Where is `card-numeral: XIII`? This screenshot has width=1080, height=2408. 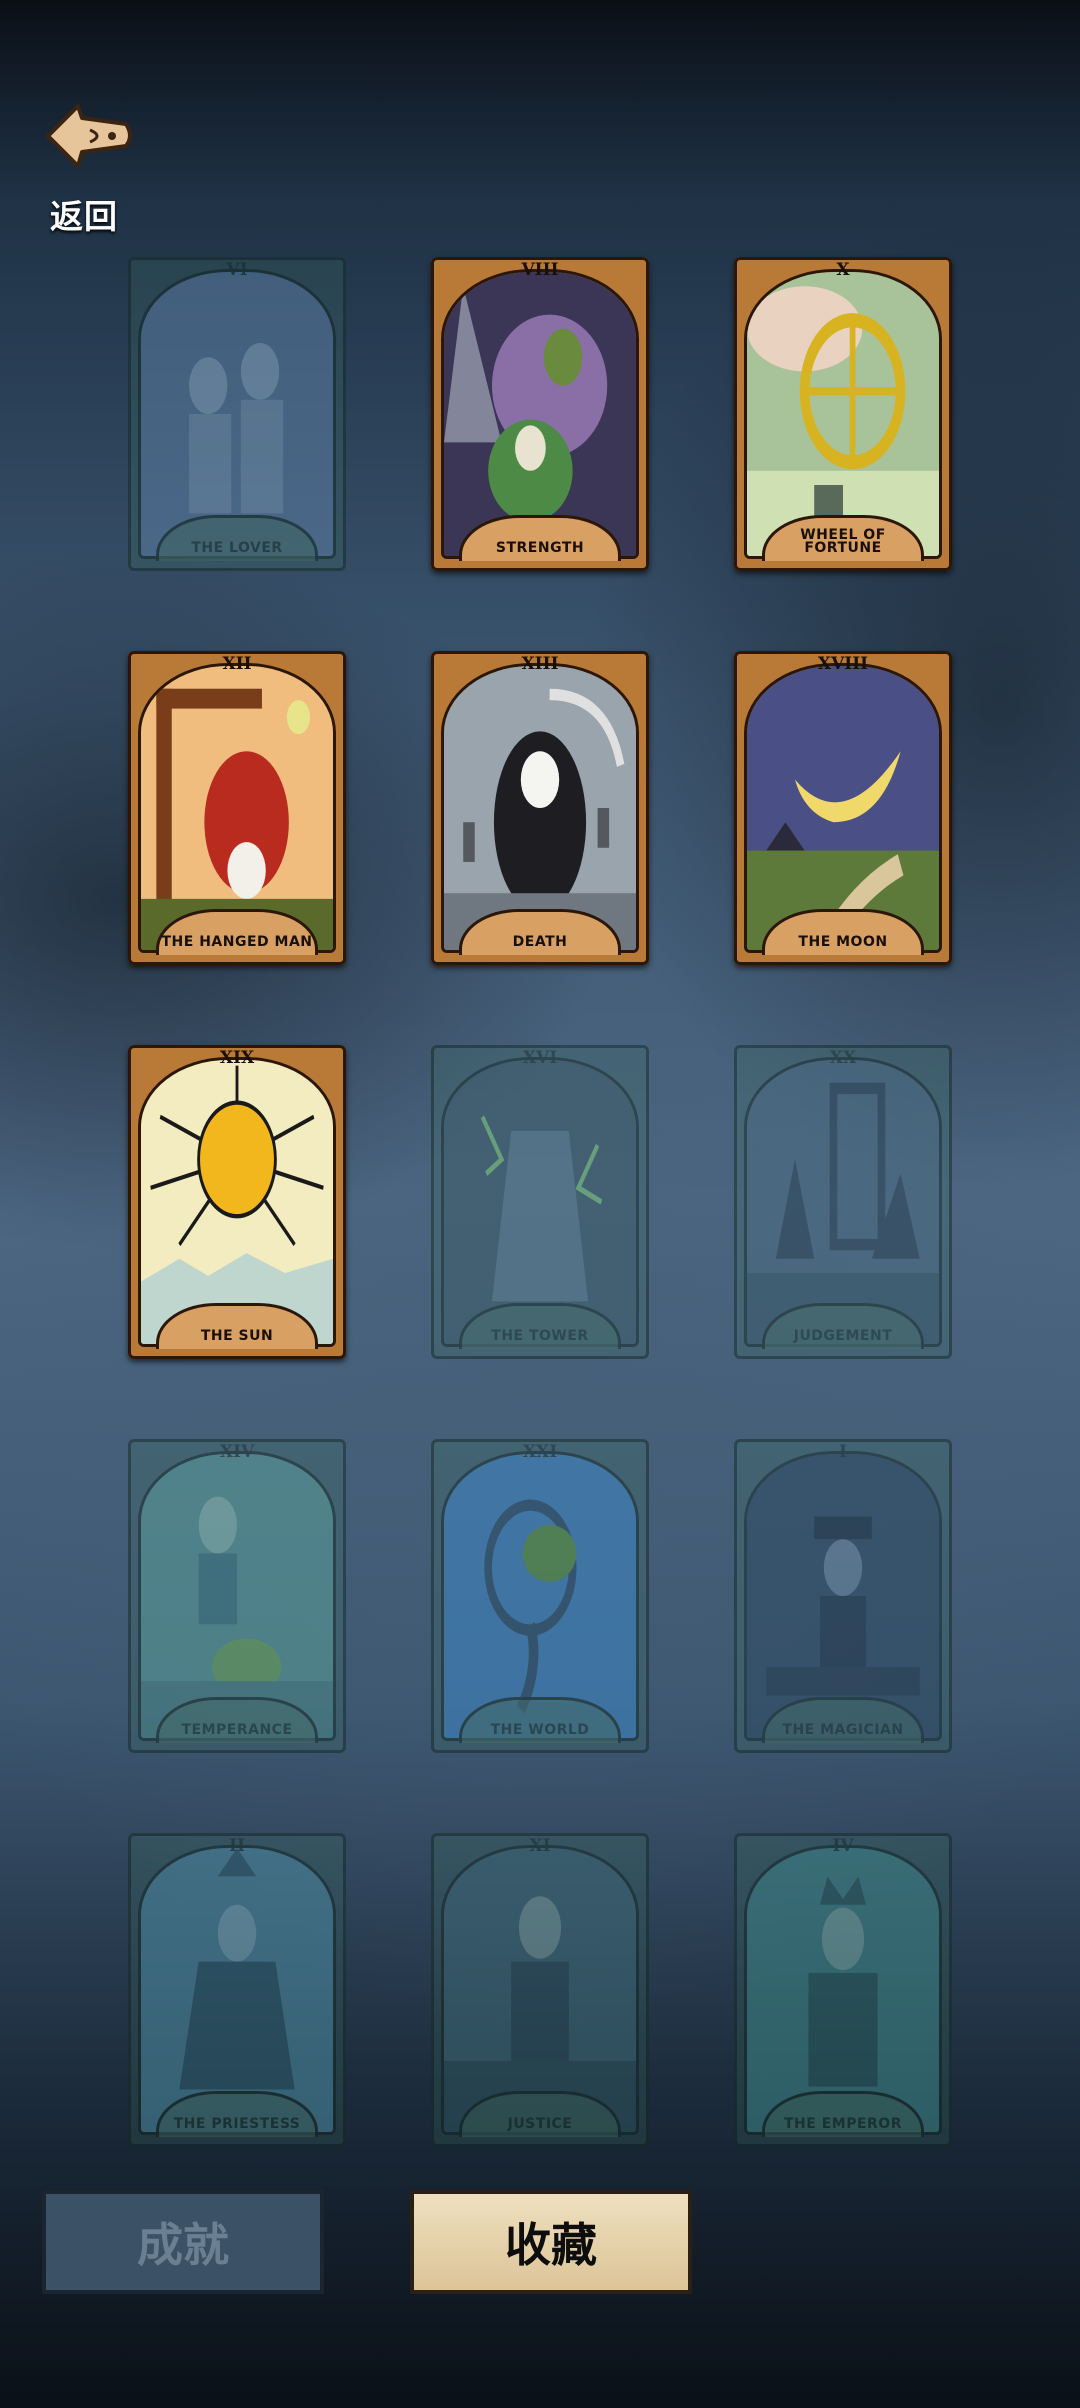
card-numeral: XIII is located at coordinates (540, 664).